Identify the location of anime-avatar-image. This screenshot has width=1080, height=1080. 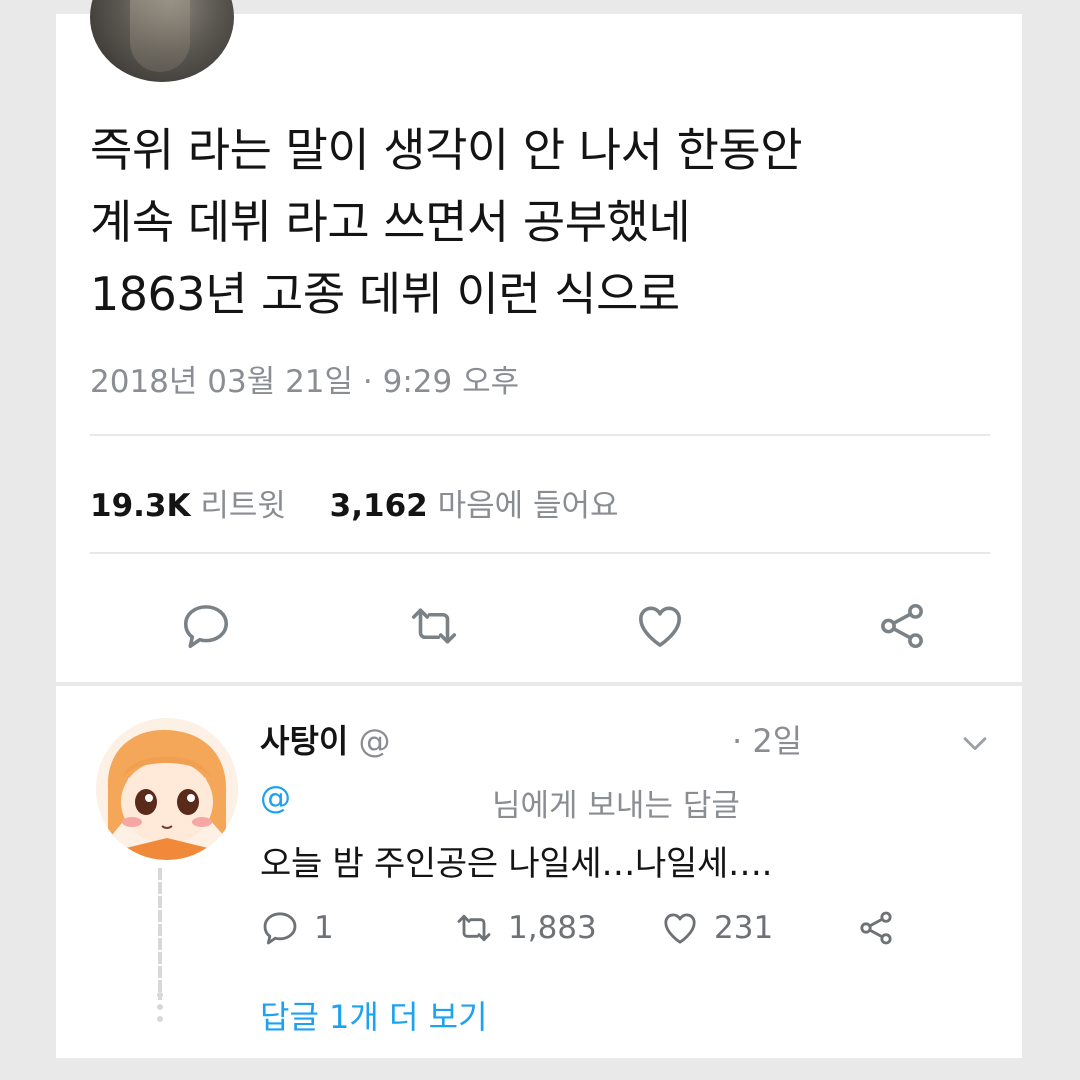
(167, 789).